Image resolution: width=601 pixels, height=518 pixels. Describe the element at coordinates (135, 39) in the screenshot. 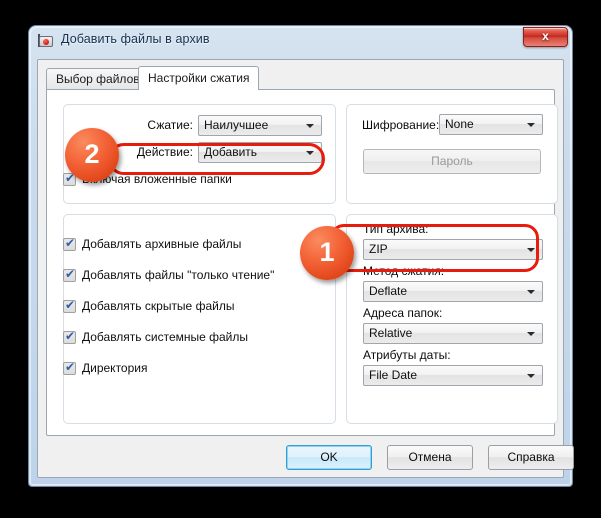

I see `window-title: Добавить файлы в архив` at that location.